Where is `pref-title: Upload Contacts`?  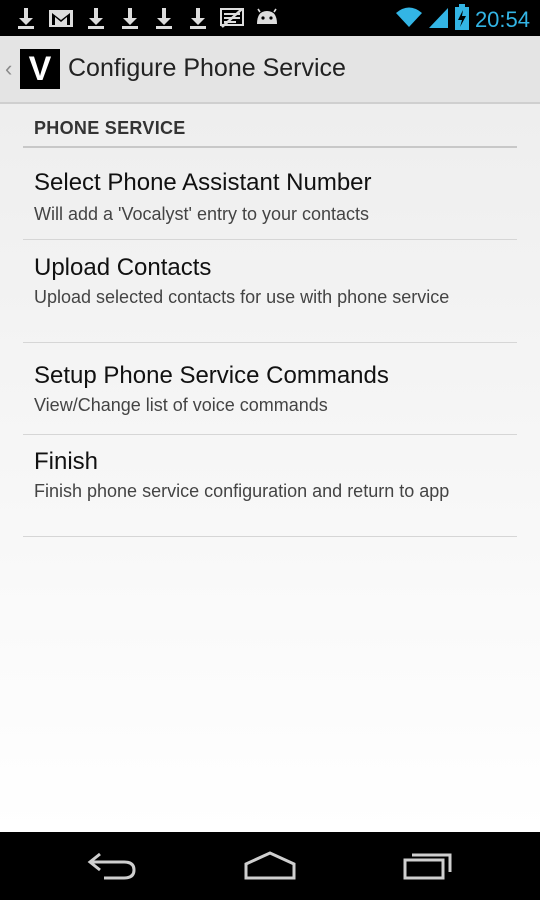 pref-title: Upload Contacts is located at coordinates (123, 267).